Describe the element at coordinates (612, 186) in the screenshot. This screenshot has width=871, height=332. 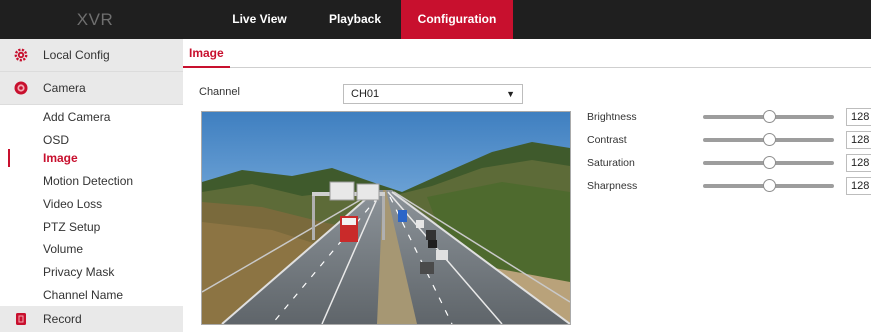
I see `sharpness-label: Sharpness` at that location.